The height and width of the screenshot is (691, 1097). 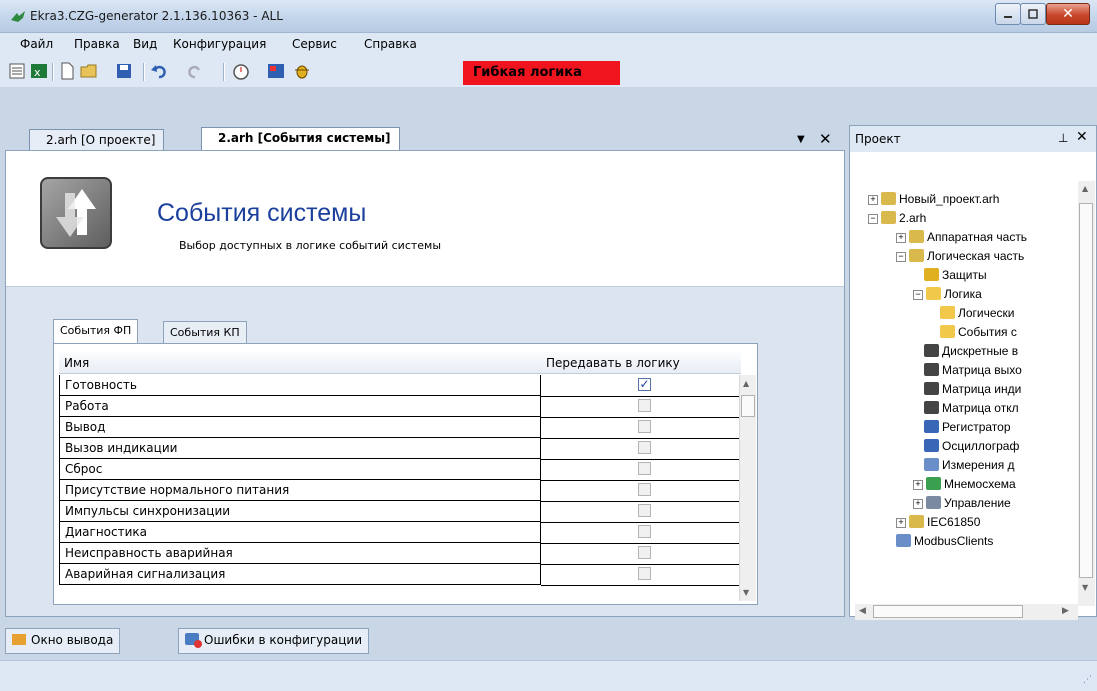 I want to click on menu-help: Справка, so click(x=390, y=44).